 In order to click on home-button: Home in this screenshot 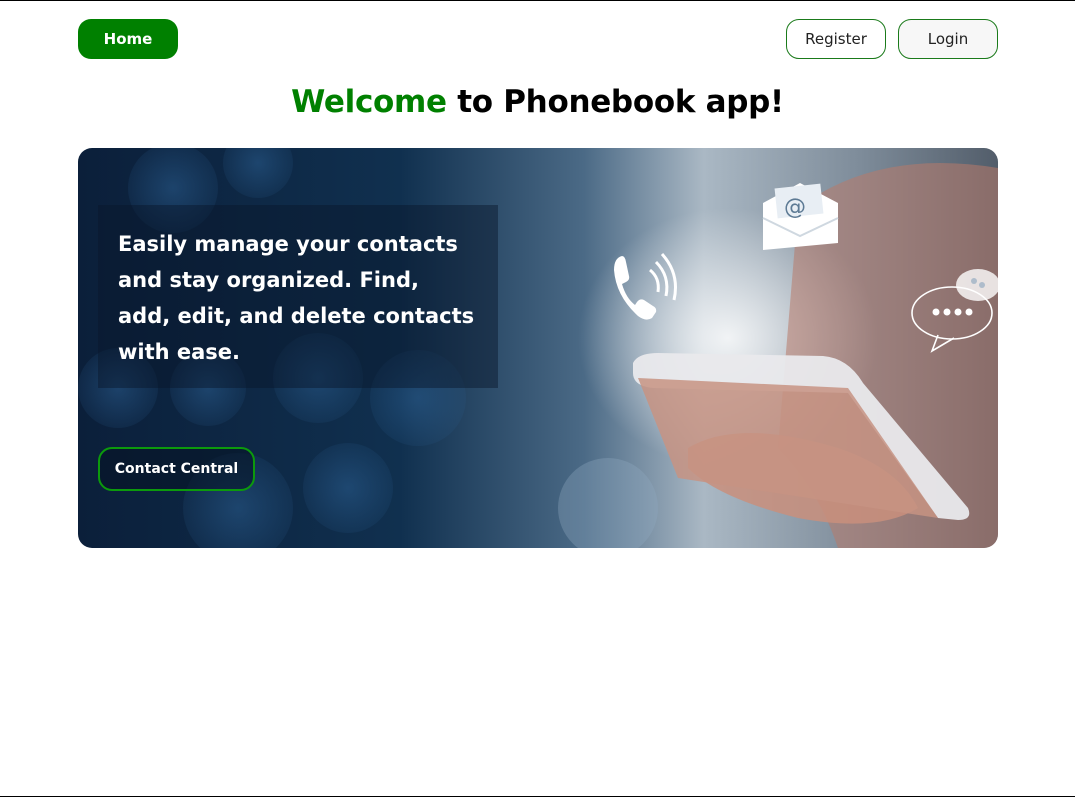, I will do `click(128, 39)`.